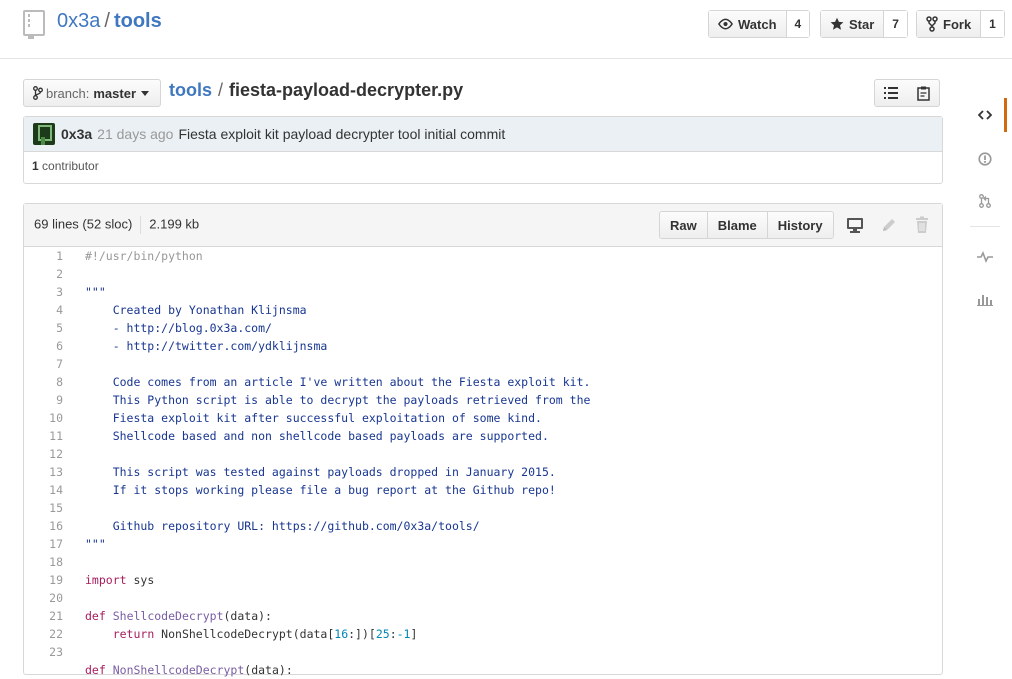  What do you see at coordinates (138, 21) in the screenshot?
I see `repo-name-link: tools` at bounding box center [138, 21].